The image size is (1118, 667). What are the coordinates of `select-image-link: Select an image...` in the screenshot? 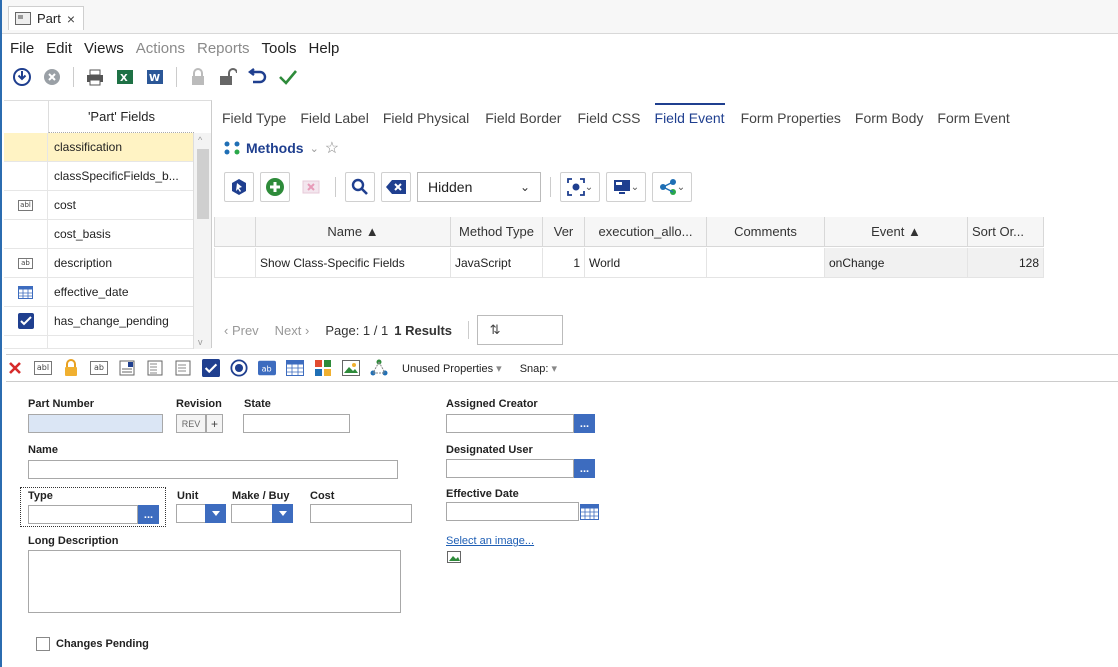 It's located at (490, 541).